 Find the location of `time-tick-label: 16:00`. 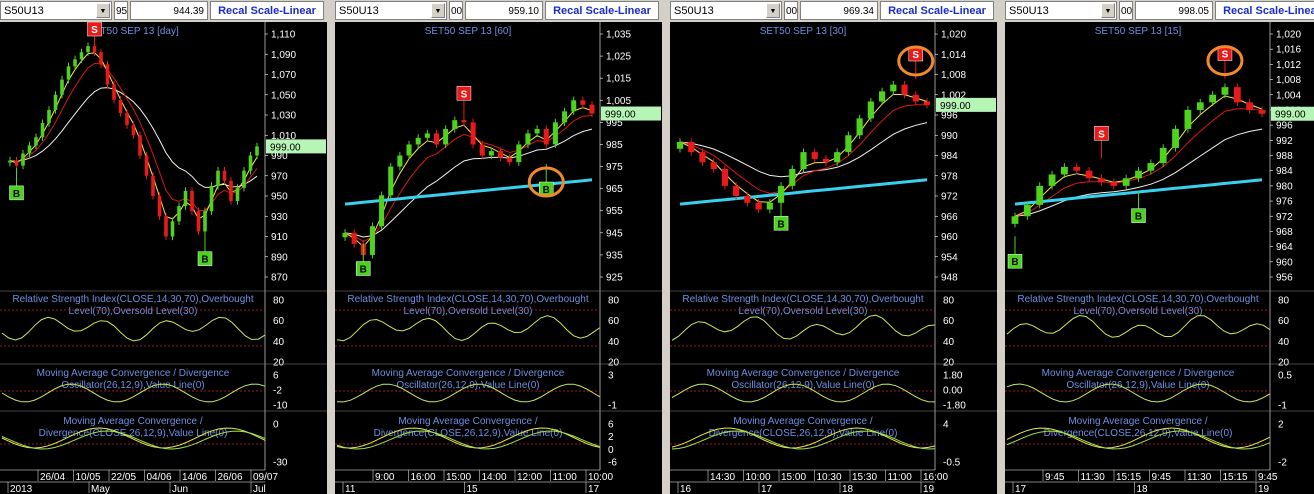

time-tick-label: 16:00 is located at coordinates (423, 477).